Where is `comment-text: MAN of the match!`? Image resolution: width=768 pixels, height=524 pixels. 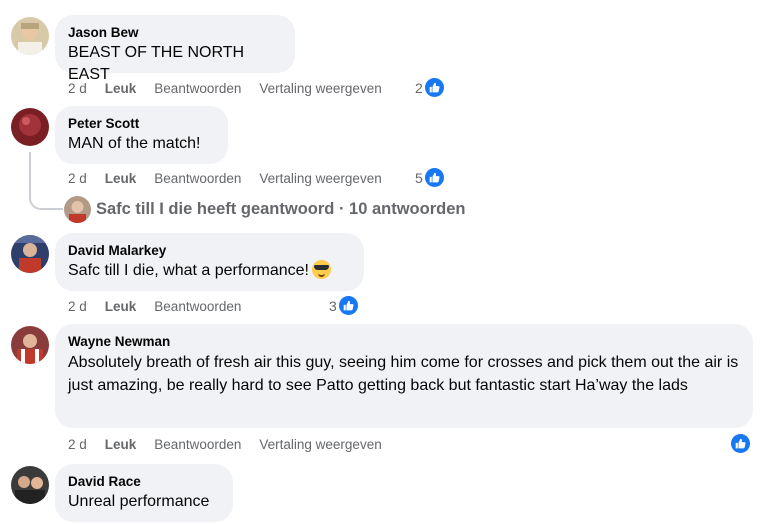 comment-text: MAN of the match! is located at coordinates (134, 143).